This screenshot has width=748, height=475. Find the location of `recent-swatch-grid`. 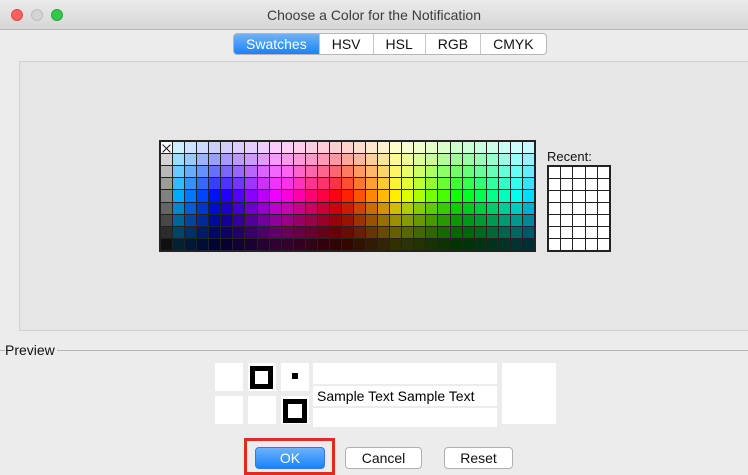

recent-swatch-grid is located at coordinates (579, 208).